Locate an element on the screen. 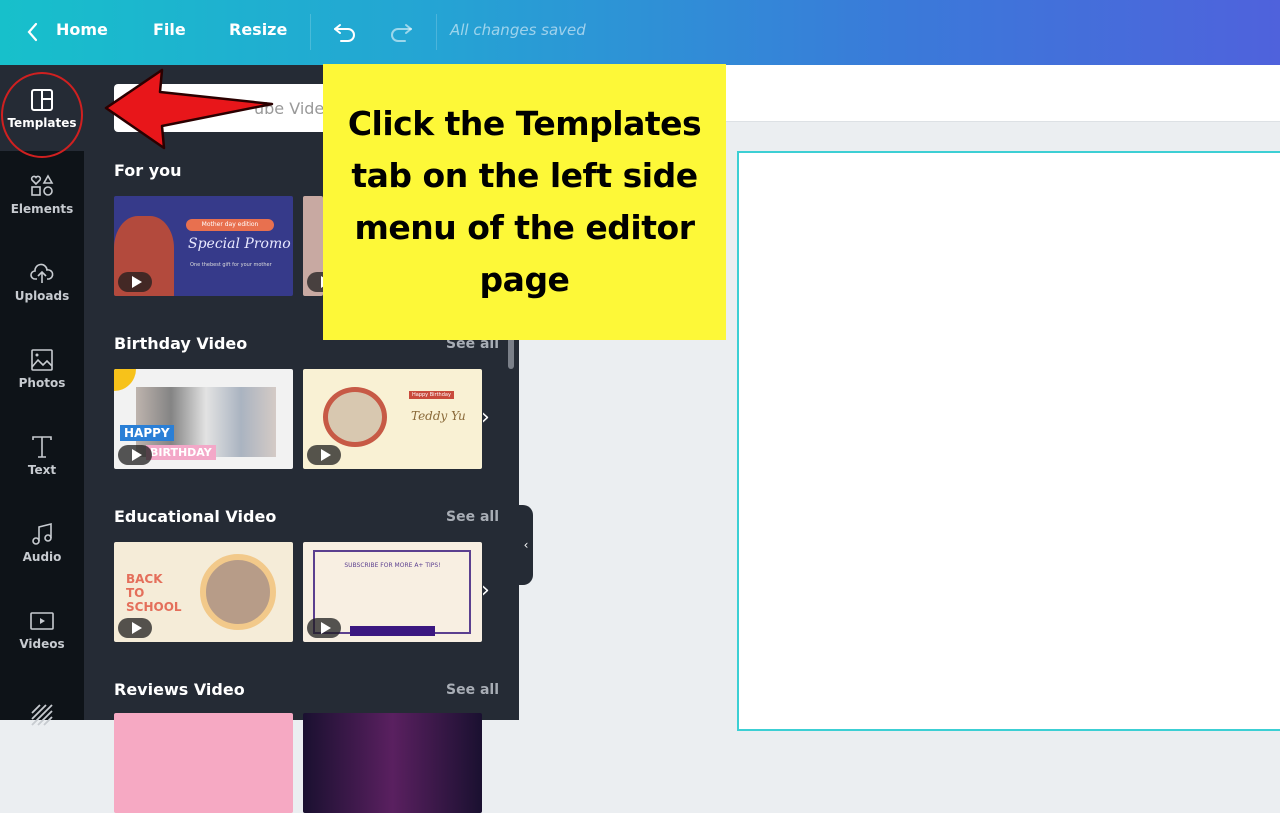 The height and width of the screenshot is (813, 1280). thumb-subtitle: BIRTHDAY is located at coordinates (181, 452).